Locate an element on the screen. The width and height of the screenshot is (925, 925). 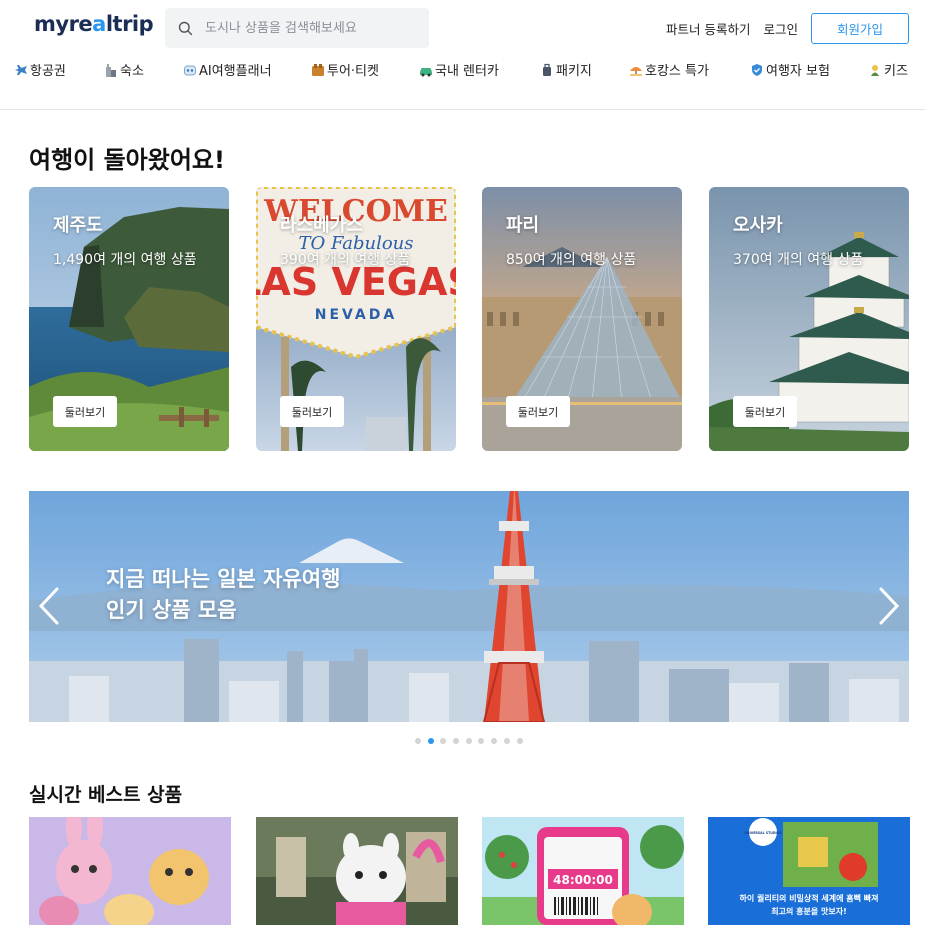
nav-label: 숙소 is located at coordinates (132, 71).